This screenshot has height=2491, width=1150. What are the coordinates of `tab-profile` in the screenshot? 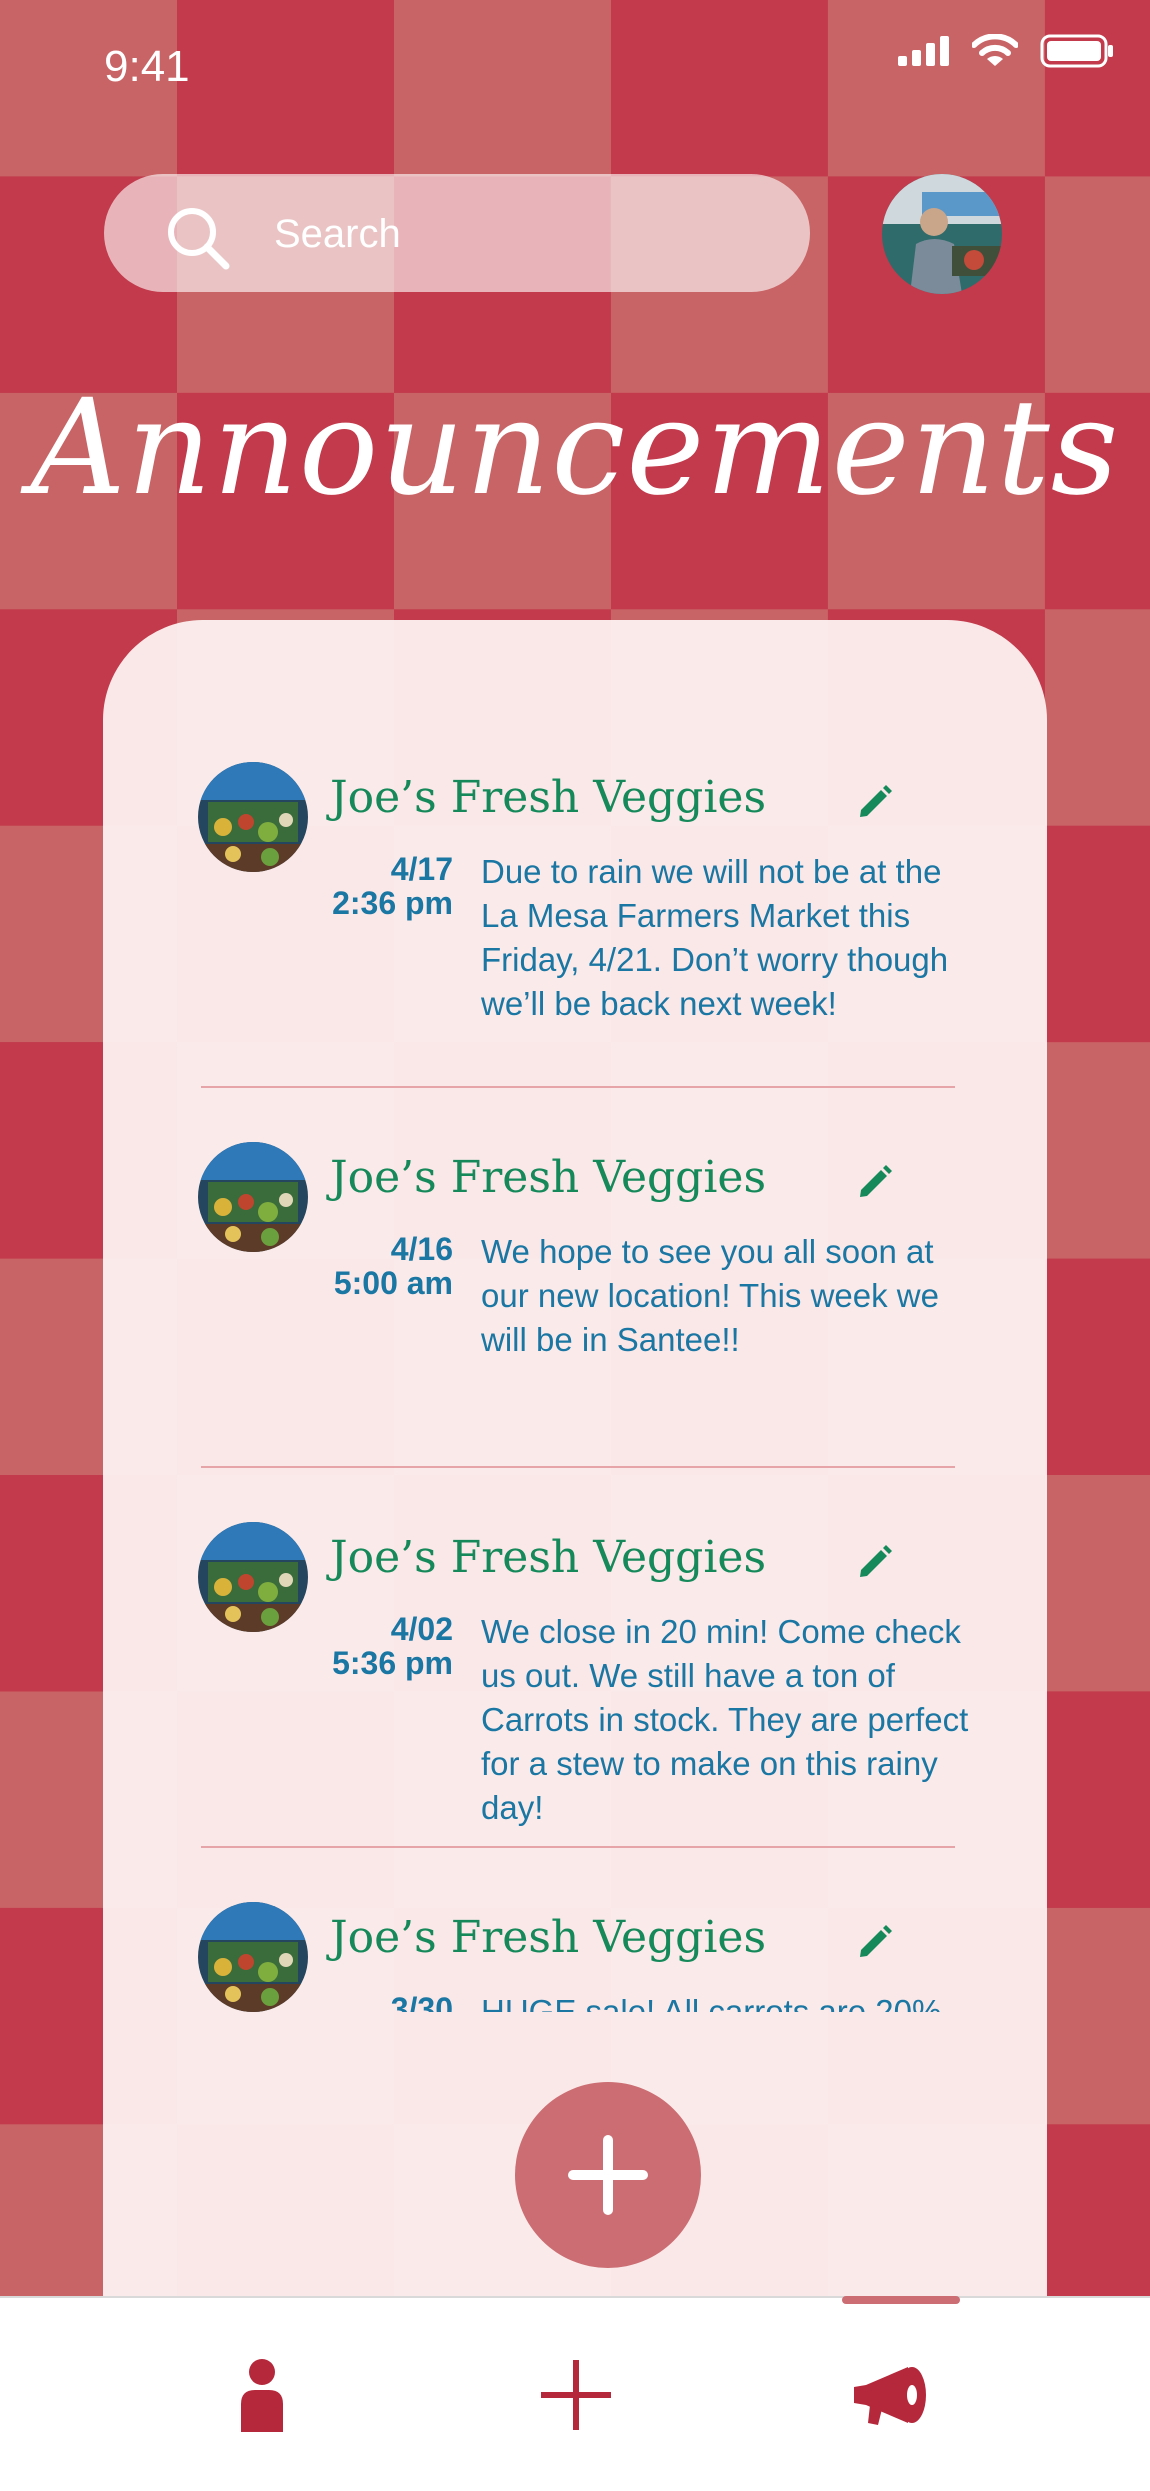 It's located at (262, 2394).